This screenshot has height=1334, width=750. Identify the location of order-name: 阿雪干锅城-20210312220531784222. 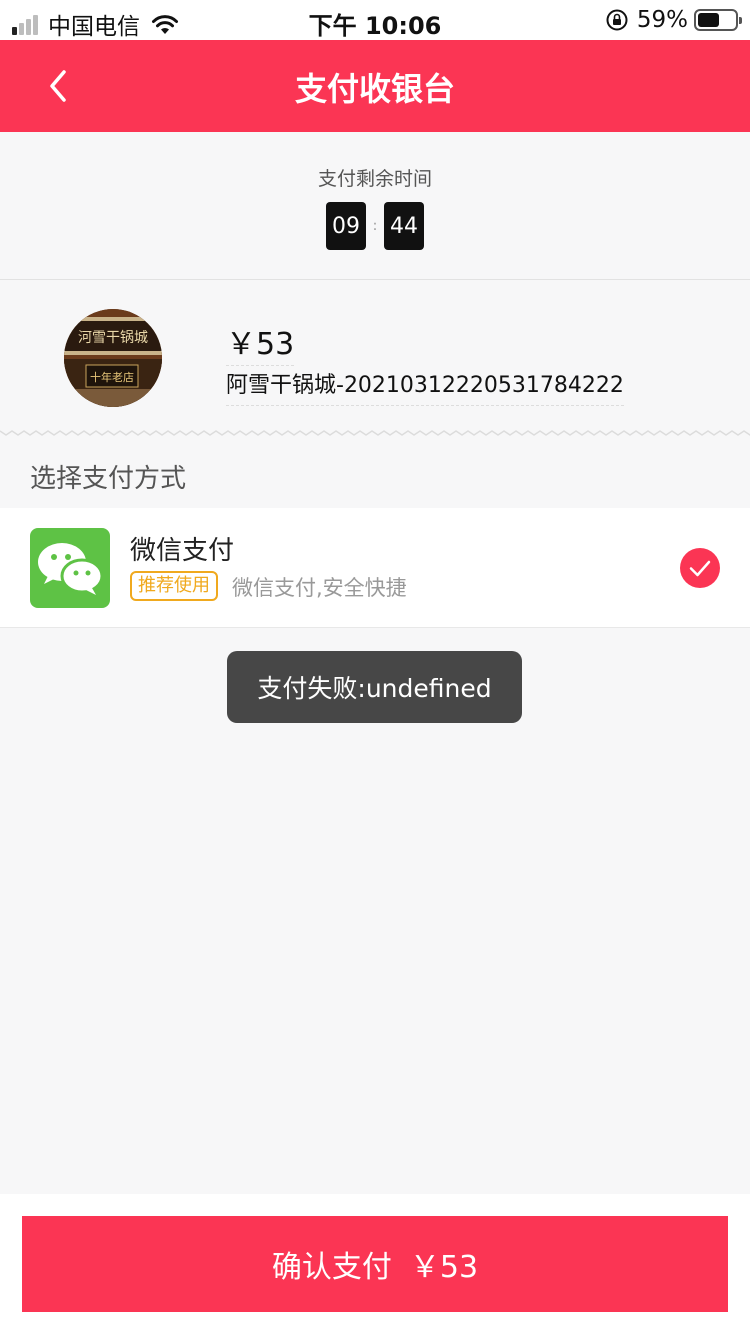
(425, 386).